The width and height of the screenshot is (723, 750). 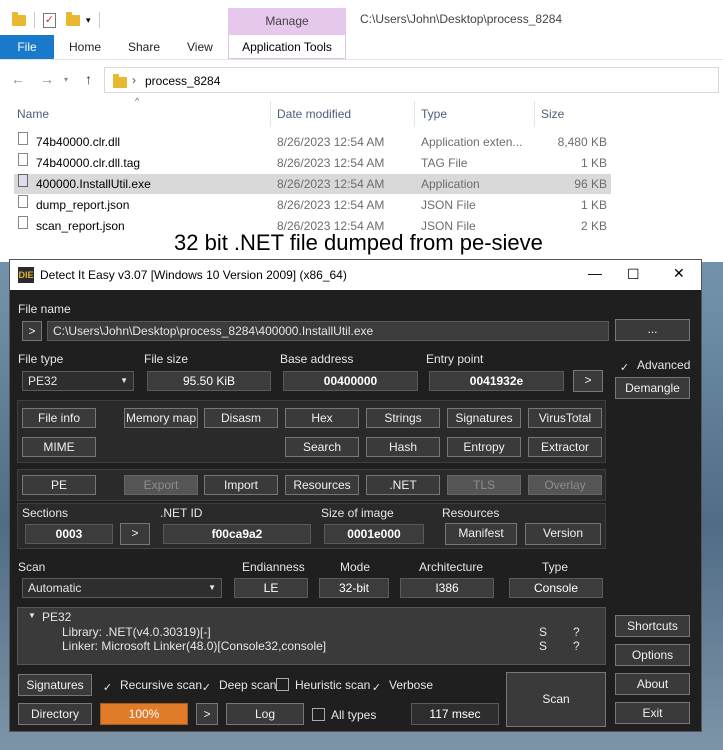 I want to click on close-icon: ✕, so click(x=679, y=273).